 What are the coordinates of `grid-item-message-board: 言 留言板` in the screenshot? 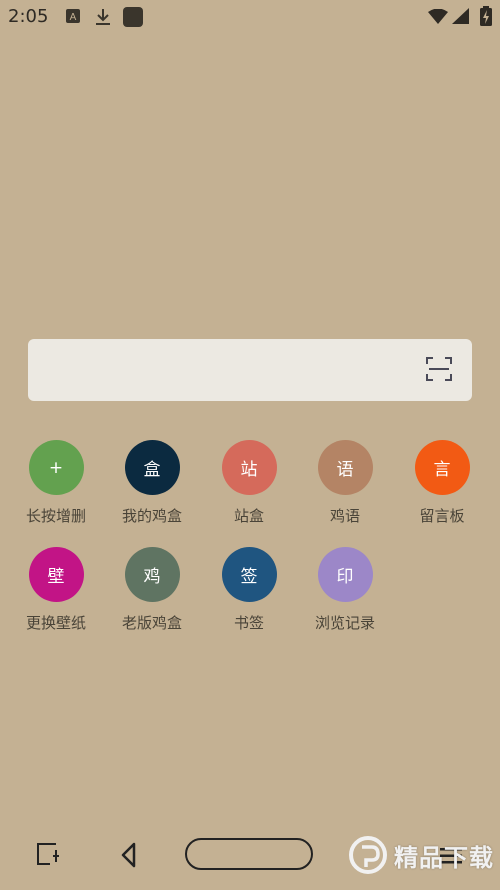 It's located at (442, 486).